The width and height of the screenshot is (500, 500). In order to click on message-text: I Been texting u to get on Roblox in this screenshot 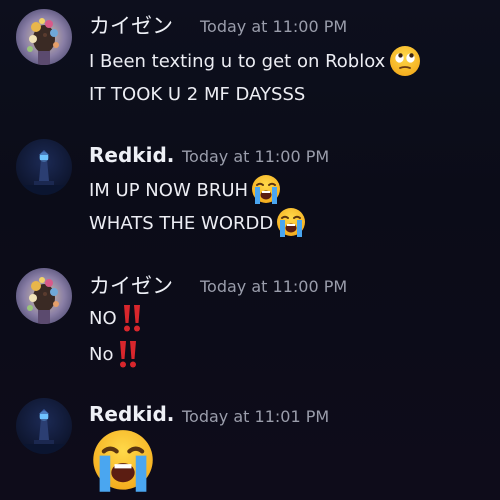, I will do `click(237, 61)`.